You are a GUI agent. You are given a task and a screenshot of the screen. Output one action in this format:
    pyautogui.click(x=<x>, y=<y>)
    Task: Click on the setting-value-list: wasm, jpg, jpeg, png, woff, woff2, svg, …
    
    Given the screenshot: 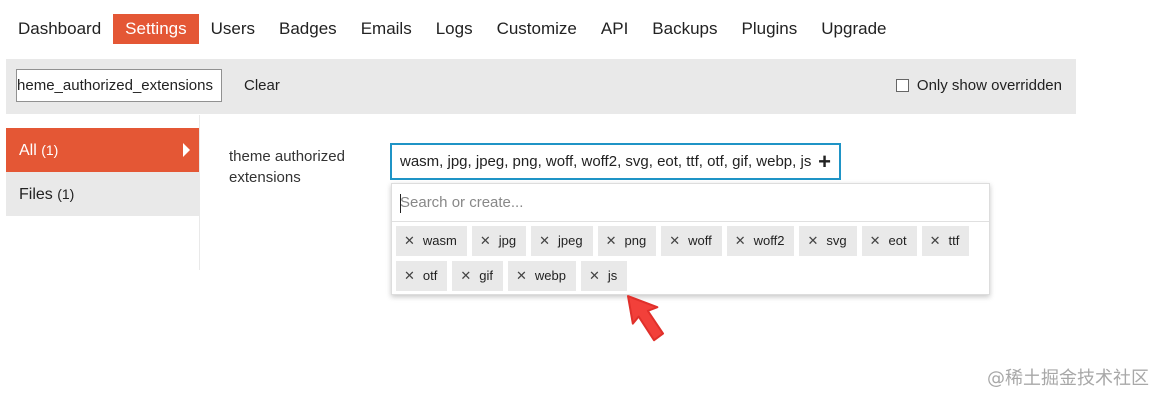 What is the action you would take?
    pyautogui.click(x=615, y=161)
    